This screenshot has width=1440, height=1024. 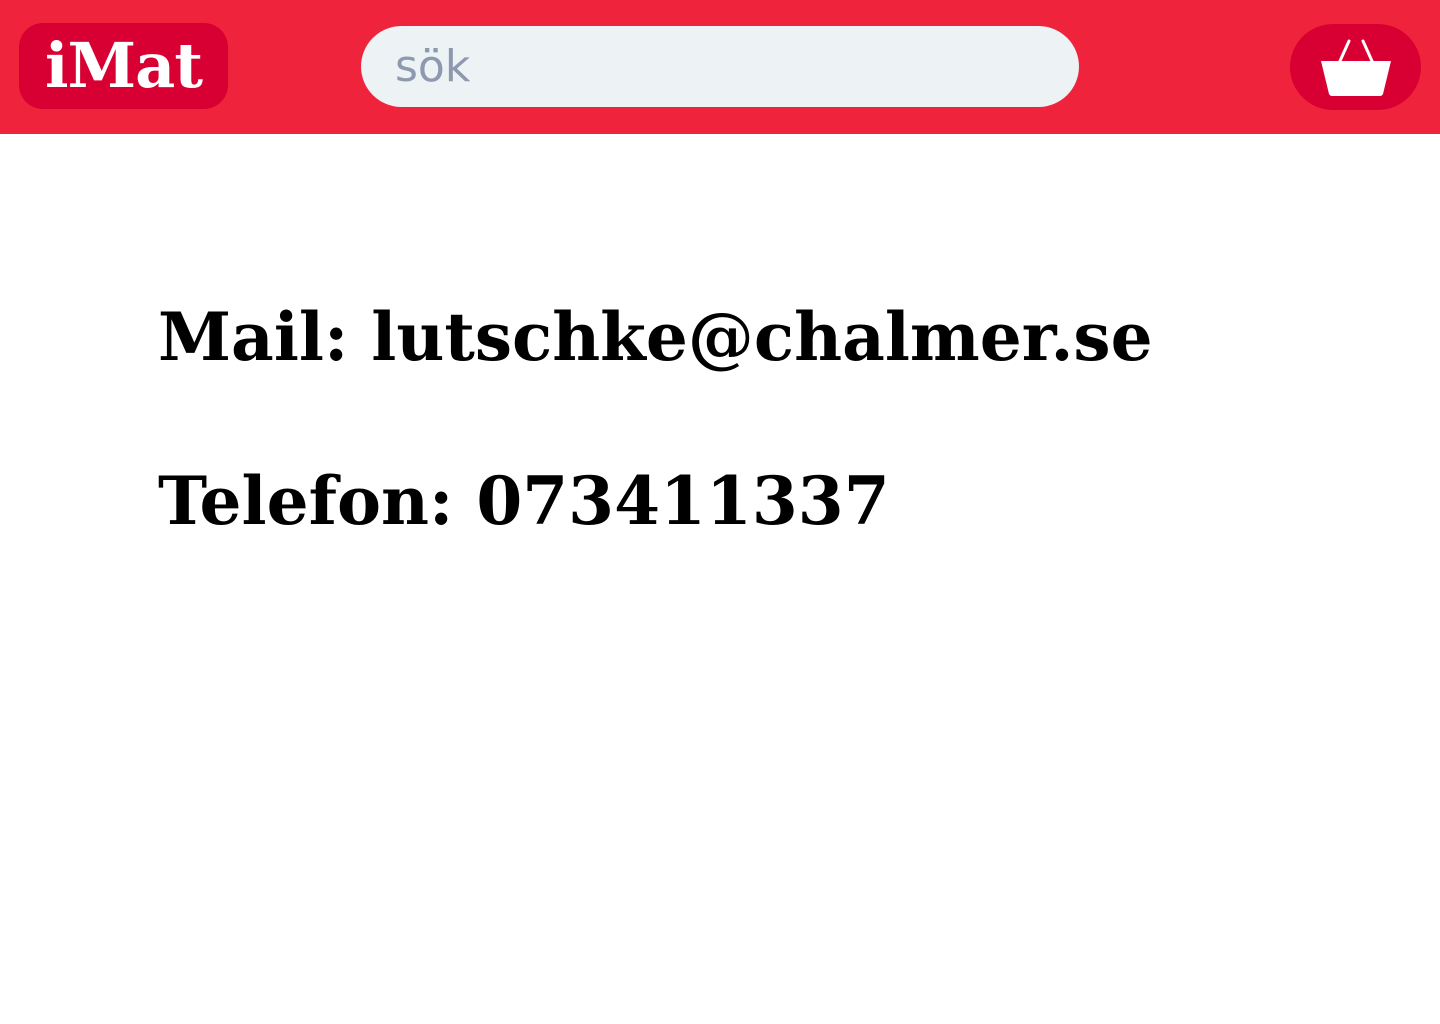 I want to click on cart-button, so click(x=1355, y=67).